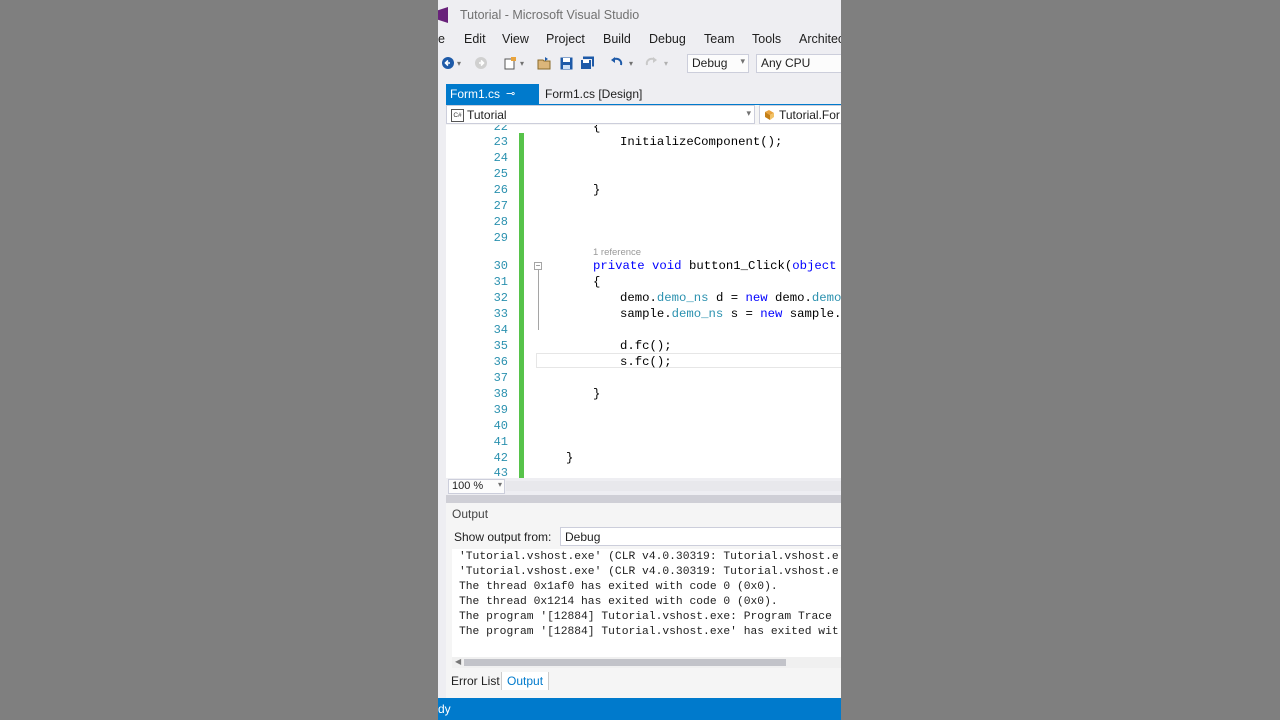  Describe the element at coordinates (476, 486) in the screenshot. I see `zoom-select: 100 % ▾` at that location.